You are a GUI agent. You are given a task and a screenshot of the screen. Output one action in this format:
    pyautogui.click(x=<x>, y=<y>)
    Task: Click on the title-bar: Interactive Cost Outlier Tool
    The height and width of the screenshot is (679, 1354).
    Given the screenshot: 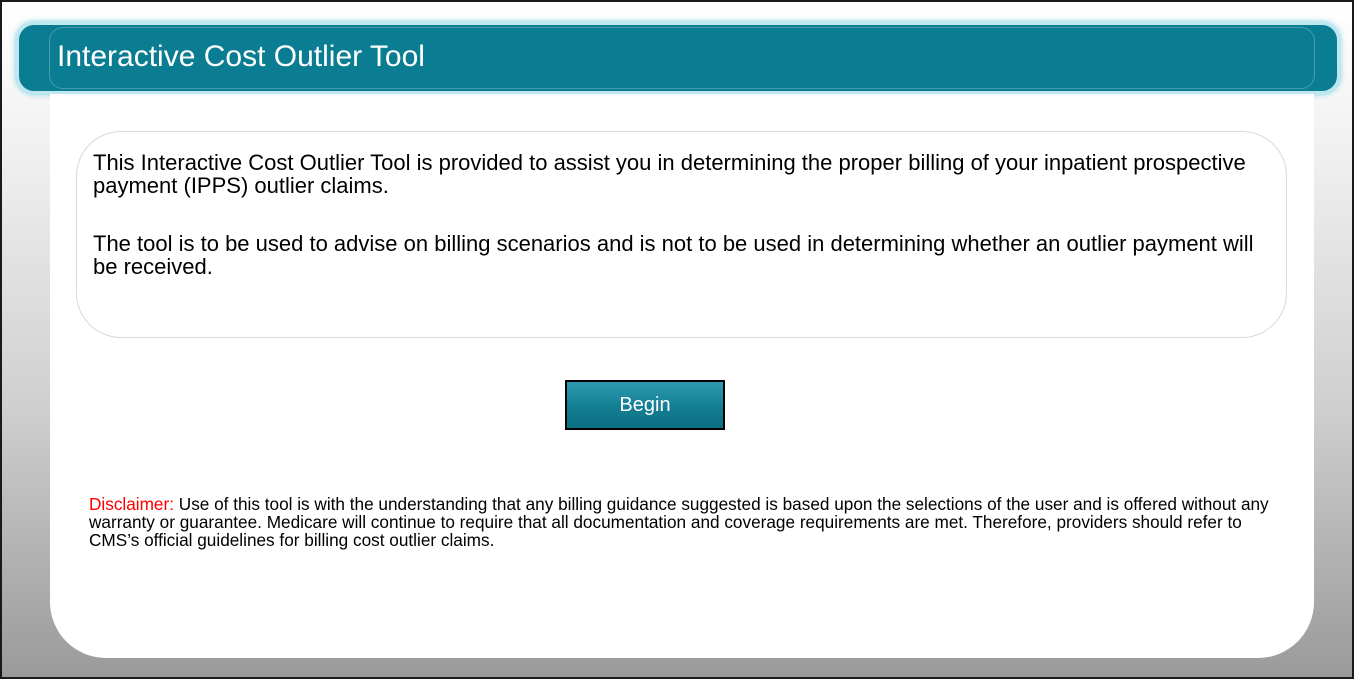 What is the action you would take?
    pyautogui.click(x=678, y=58)
    